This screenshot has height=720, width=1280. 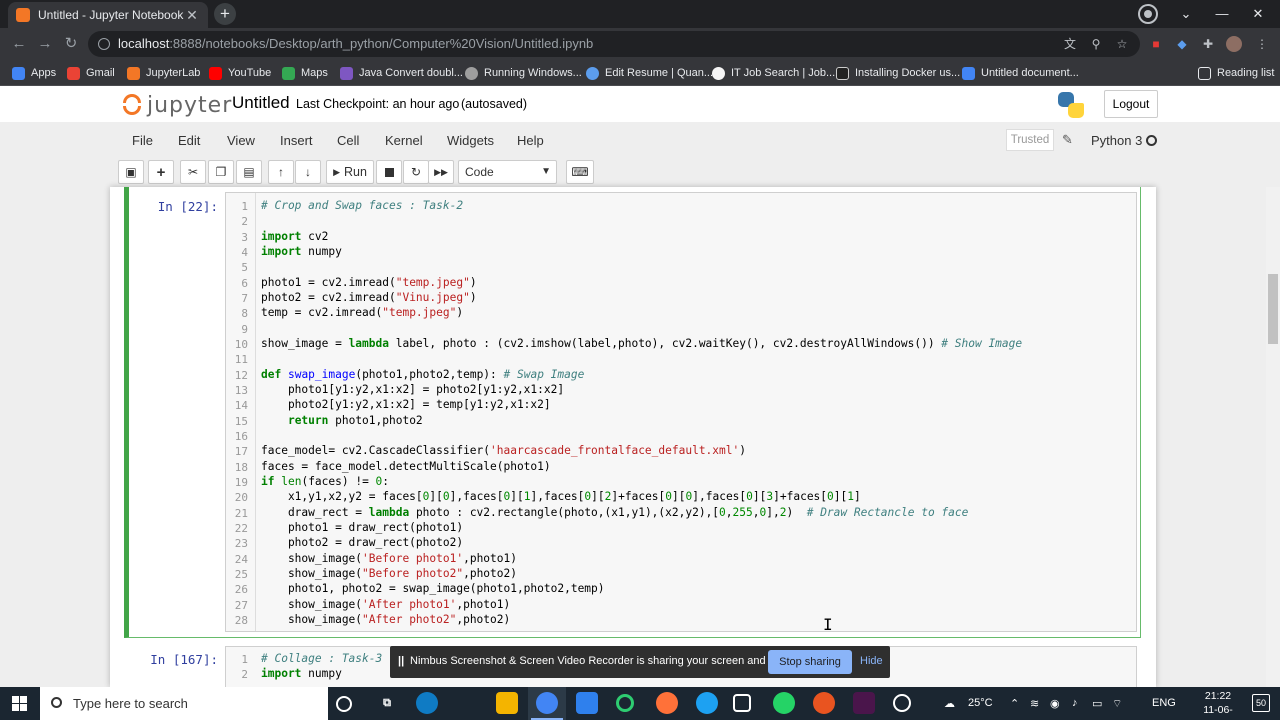 What do you see at coordinates (221, 172) in the screenshot?
I see `copy-cells-button: ❐` at bounding box center [221, 172].